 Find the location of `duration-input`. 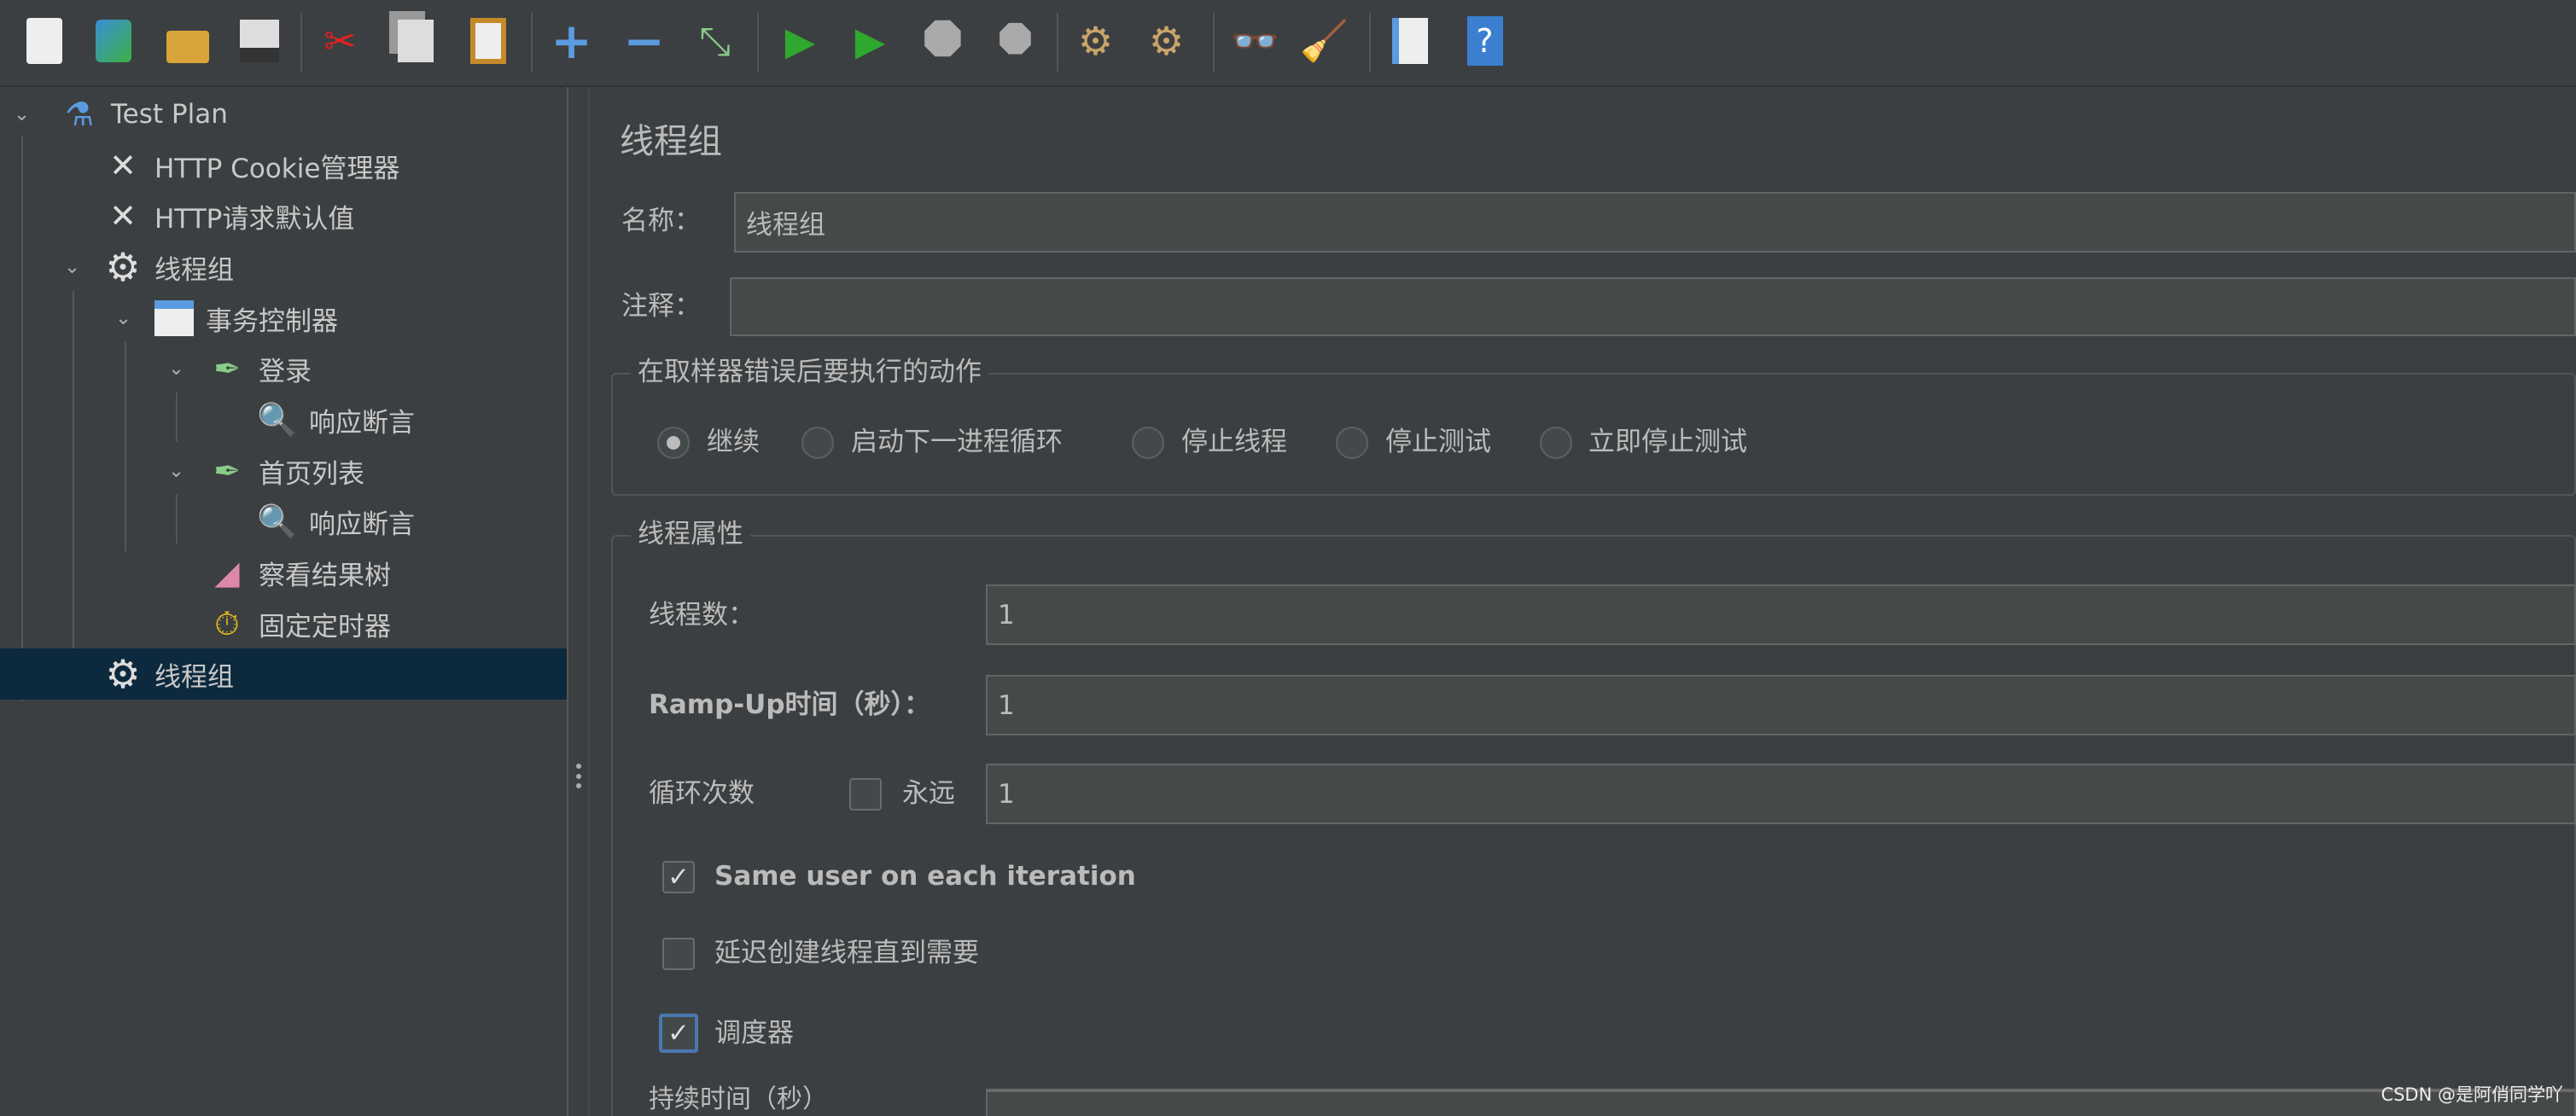

duration-input is located at coordinates (1781, 1102).